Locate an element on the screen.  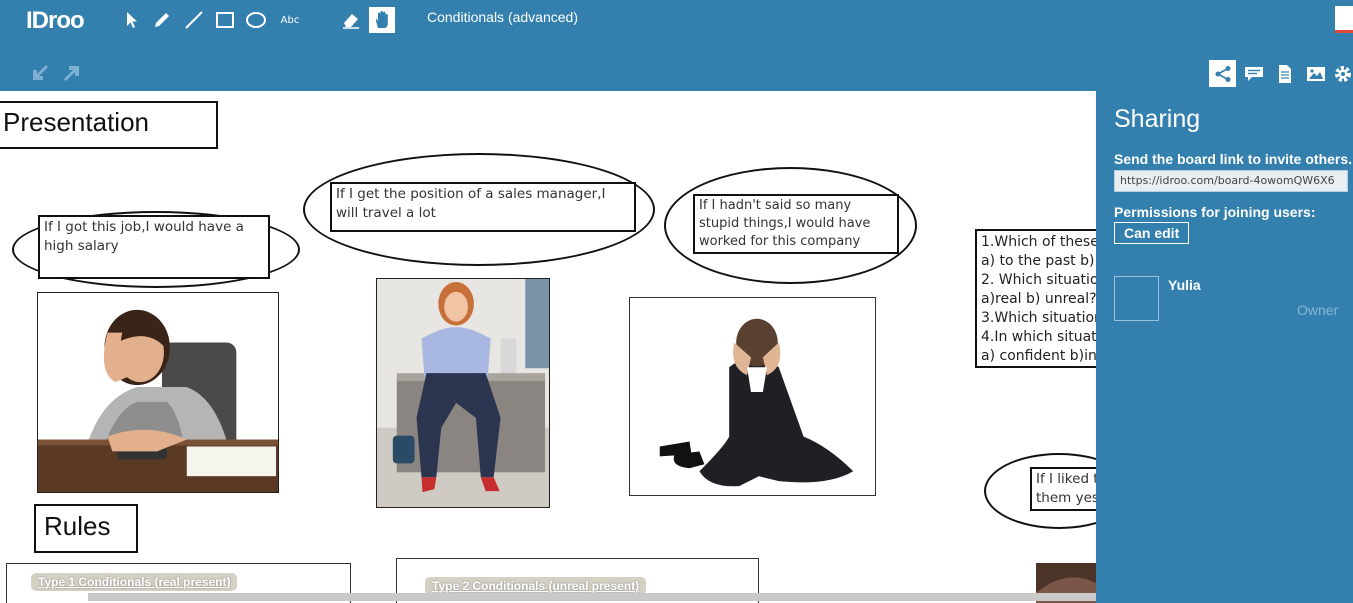
gear-icon is located at coordinates (1343, 73).